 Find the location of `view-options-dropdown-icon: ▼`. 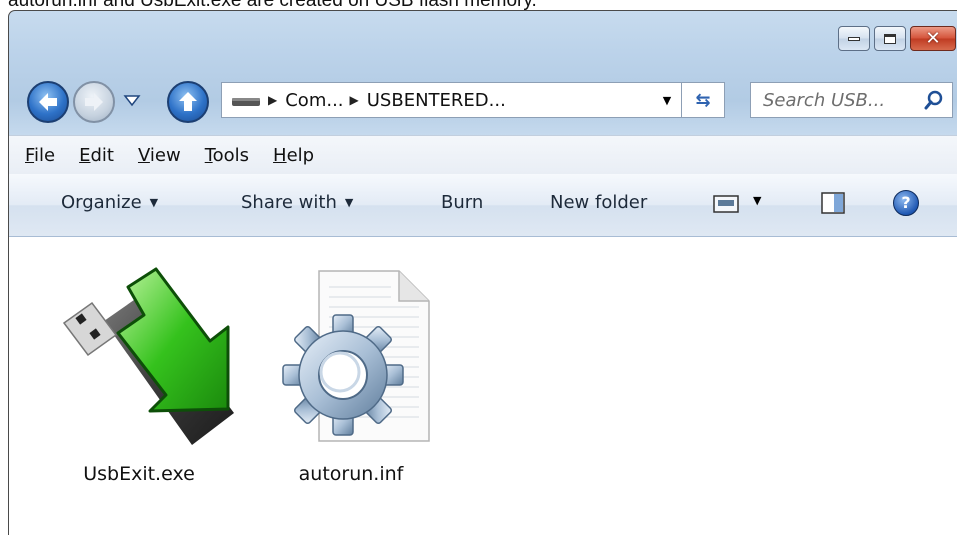

view-options-dropdown-icon: ▼ is located at coordinates (757, 200).